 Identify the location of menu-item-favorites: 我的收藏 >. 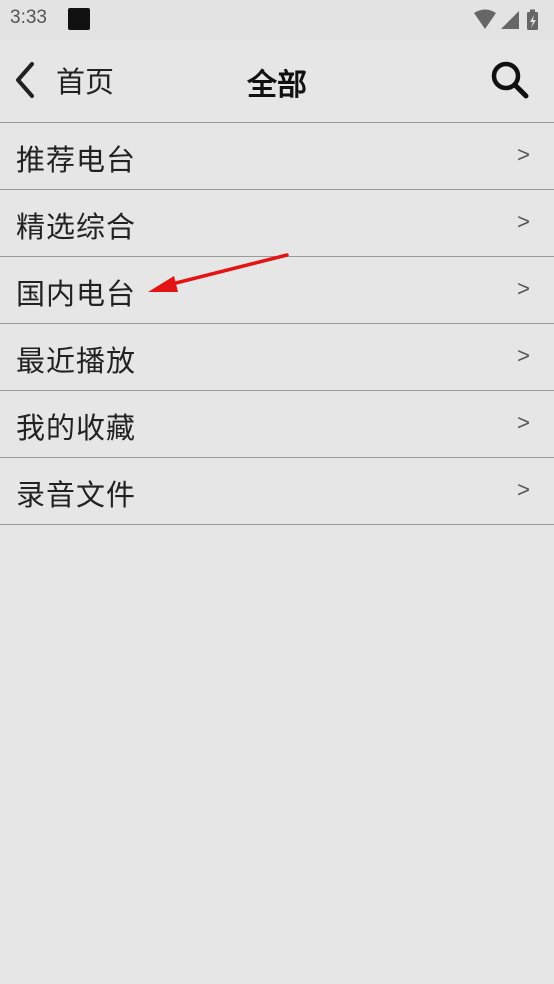
(277, 424).